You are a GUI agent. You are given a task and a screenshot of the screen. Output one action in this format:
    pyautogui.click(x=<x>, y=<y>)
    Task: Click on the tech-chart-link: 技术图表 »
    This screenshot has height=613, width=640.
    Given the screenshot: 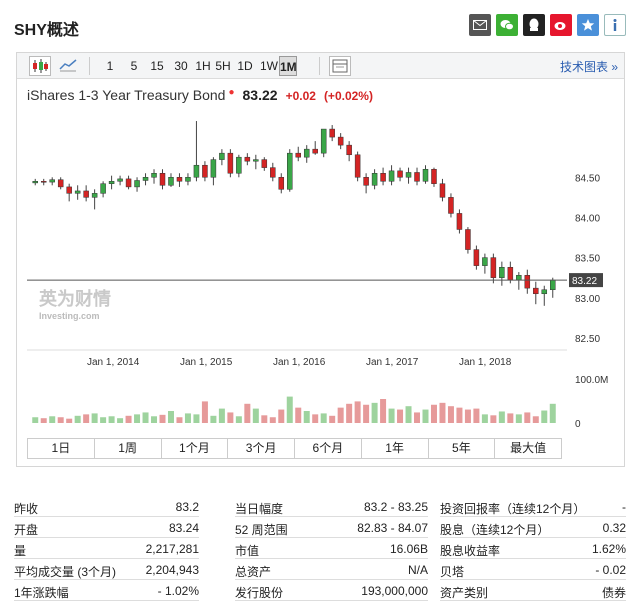 What is the action you would take?
    pyautogui.click(x=589, y=66)
    